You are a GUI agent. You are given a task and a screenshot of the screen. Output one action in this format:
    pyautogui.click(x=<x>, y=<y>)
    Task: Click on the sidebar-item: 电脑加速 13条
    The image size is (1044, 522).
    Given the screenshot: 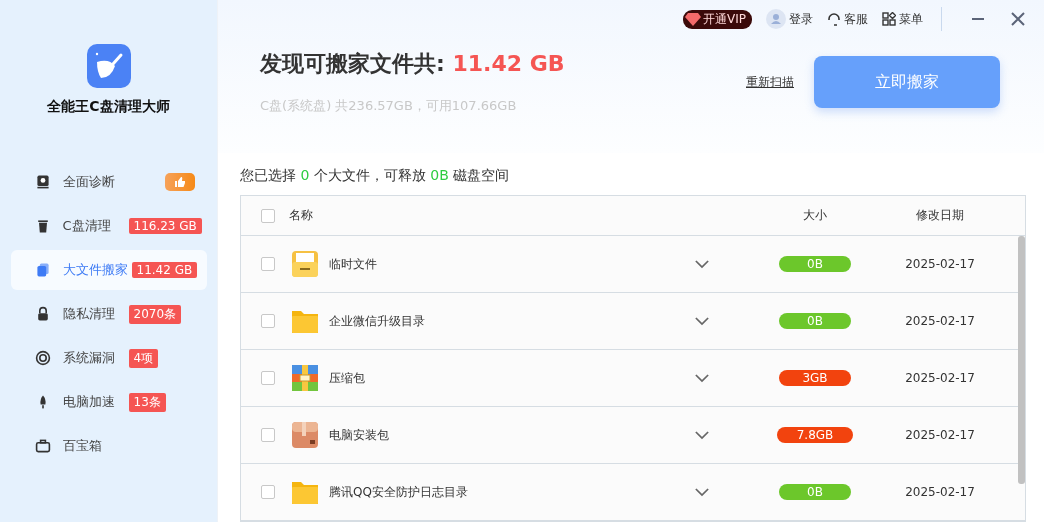 What is the action you would take?
    pyautogui.click(x=108, y=402)
    